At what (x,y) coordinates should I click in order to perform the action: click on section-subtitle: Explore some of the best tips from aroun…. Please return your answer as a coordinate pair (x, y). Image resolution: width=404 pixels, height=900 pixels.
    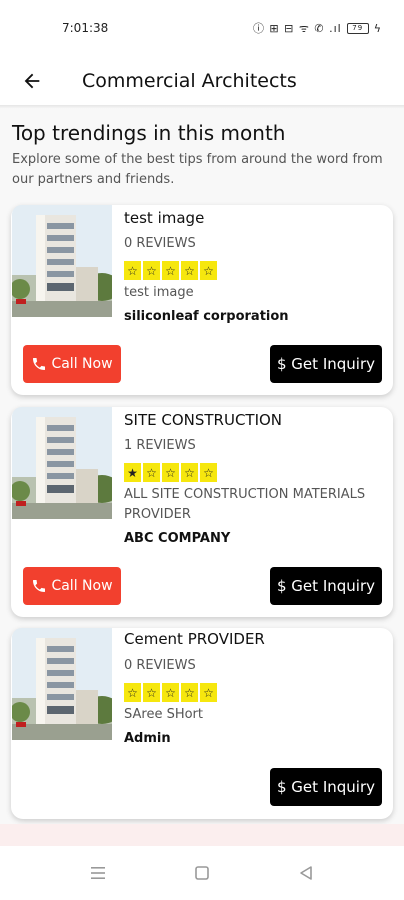
    Looking at the image, I should click on (197, 169).